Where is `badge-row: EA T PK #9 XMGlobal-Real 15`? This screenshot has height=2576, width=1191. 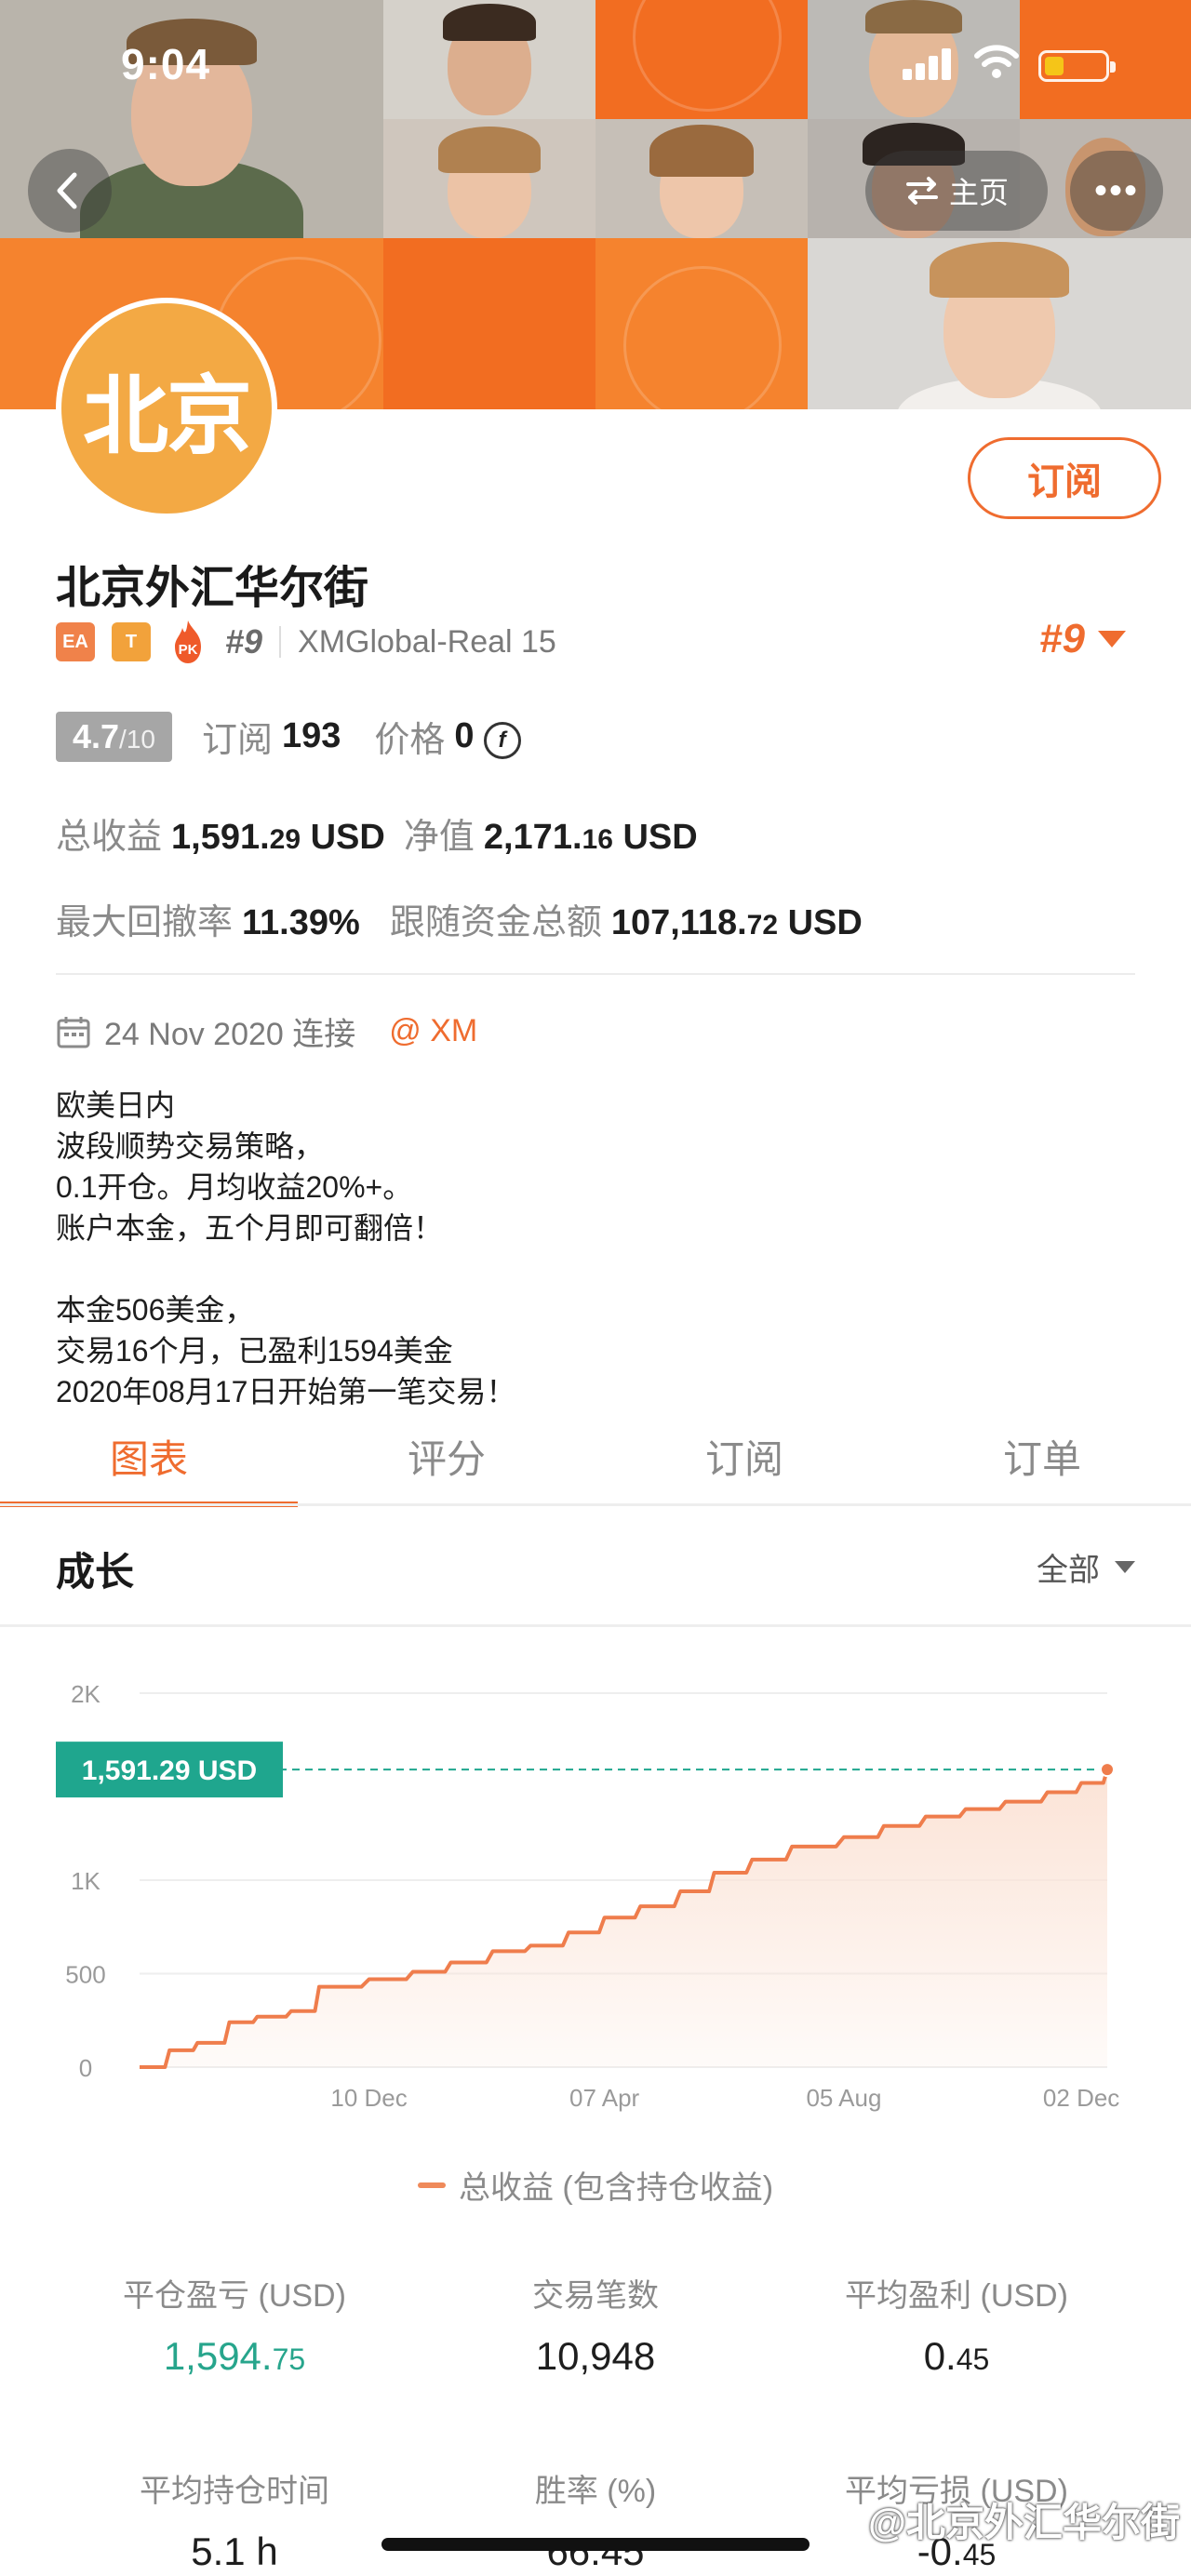
badge-row: EA T PK #9 XMGlobal-Real 15 is located at coordinates (306, 642).